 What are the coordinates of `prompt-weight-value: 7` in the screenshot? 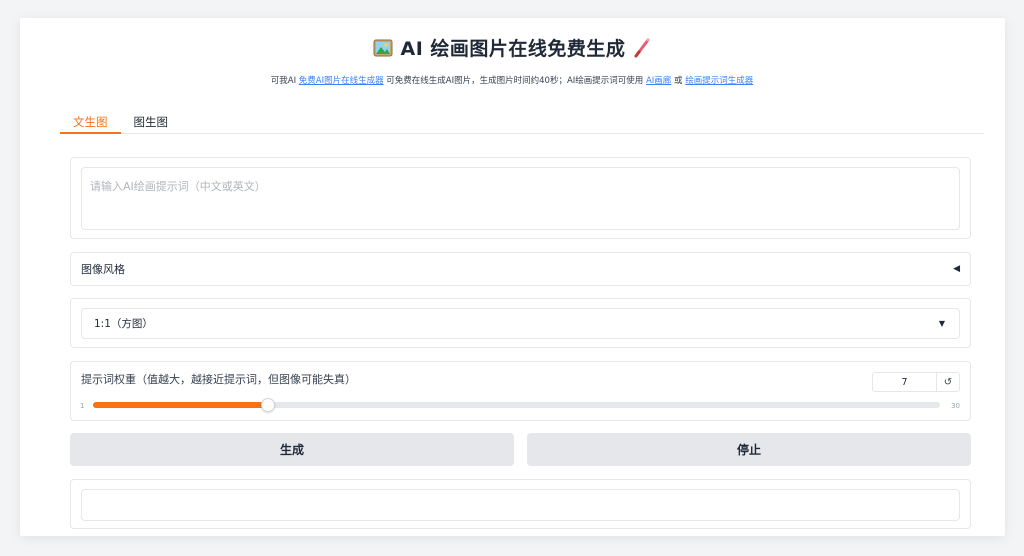 It's located at (905, 382).